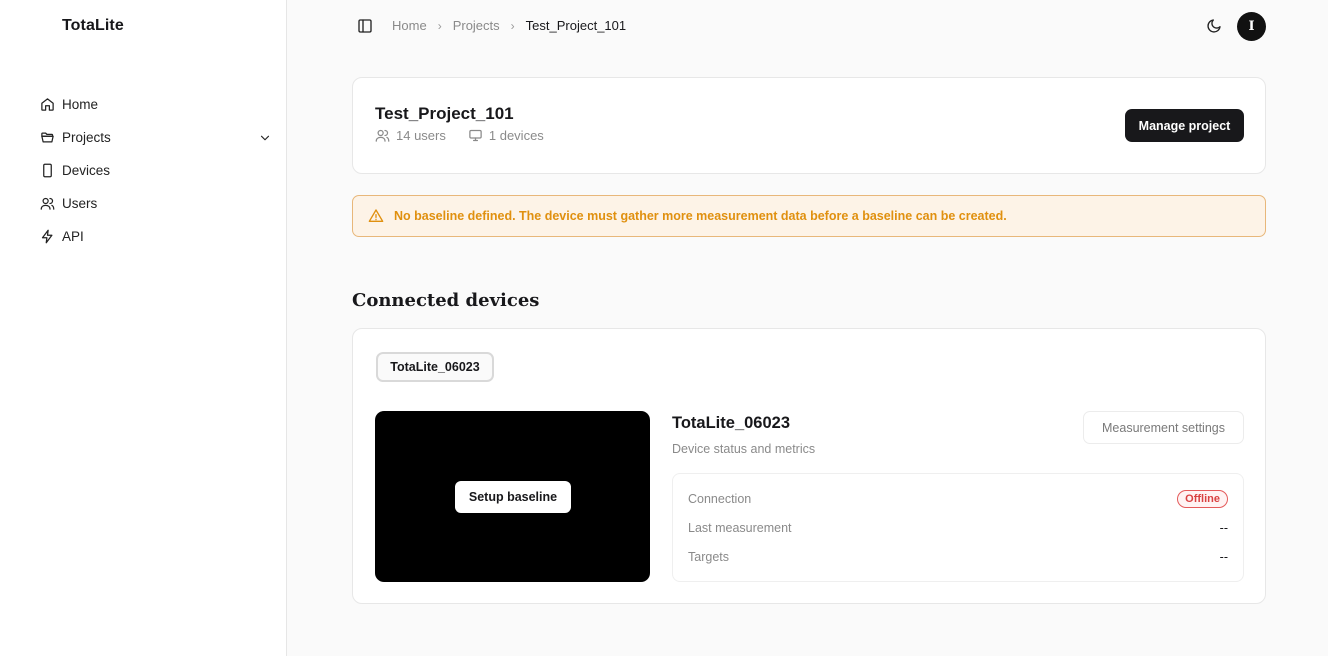  I want to click on bolt-icon, so click(47, 236).